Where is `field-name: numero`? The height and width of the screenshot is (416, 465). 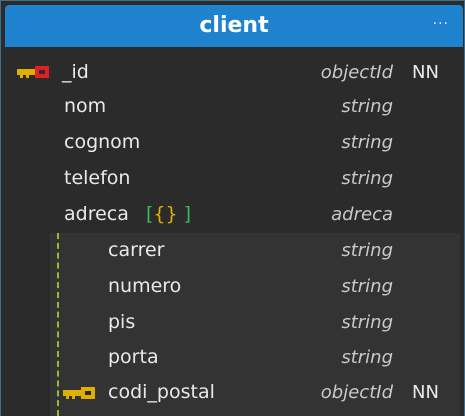 field-name: numero is located at coordinates (145, 286).